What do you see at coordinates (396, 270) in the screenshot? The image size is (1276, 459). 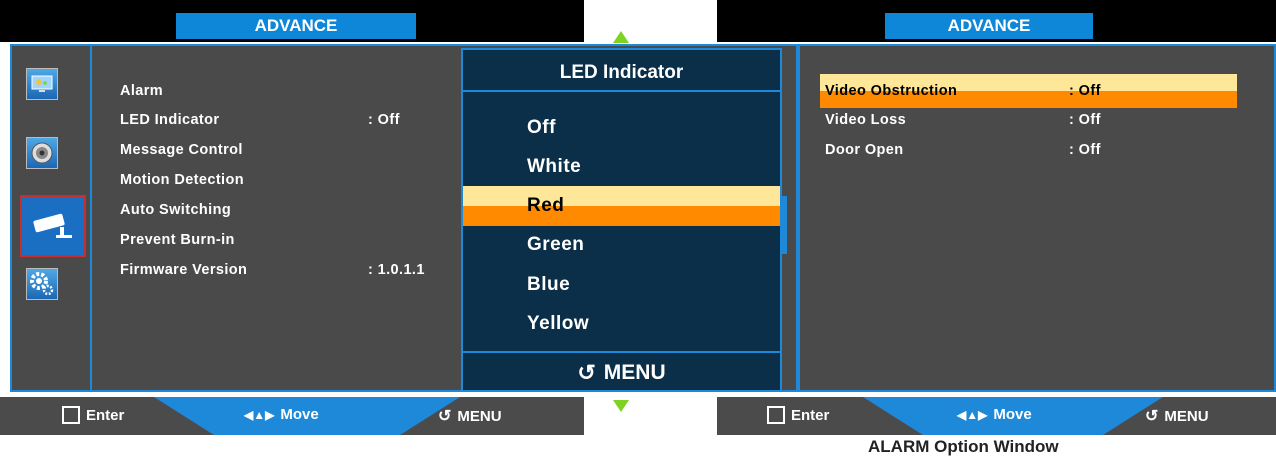 I see `menu-item-firmware-version-value: : 1.0.1.1` at bounding box center [396, 270].